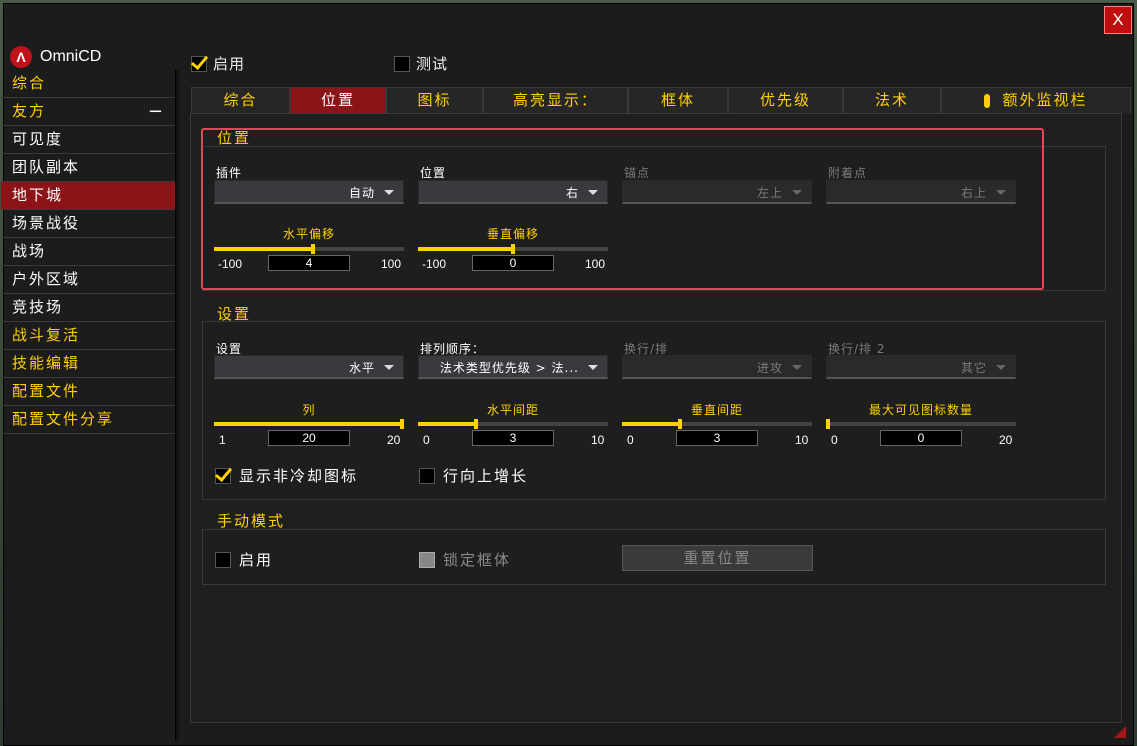 The width and height of the screenshot is (1137, 746). I want to click on sidebar-item-scenario: 场景战役, so click(88, 224).